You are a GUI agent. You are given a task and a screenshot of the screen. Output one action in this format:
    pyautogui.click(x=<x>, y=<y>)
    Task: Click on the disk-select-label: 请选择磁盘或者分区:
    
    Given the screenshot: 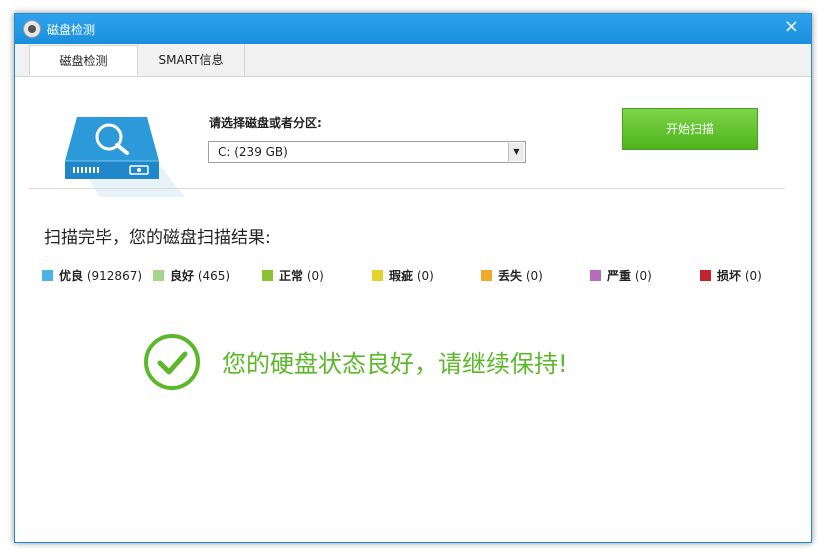 What is the action you would take?
    pyautogui.click(x=265, y=123)
    